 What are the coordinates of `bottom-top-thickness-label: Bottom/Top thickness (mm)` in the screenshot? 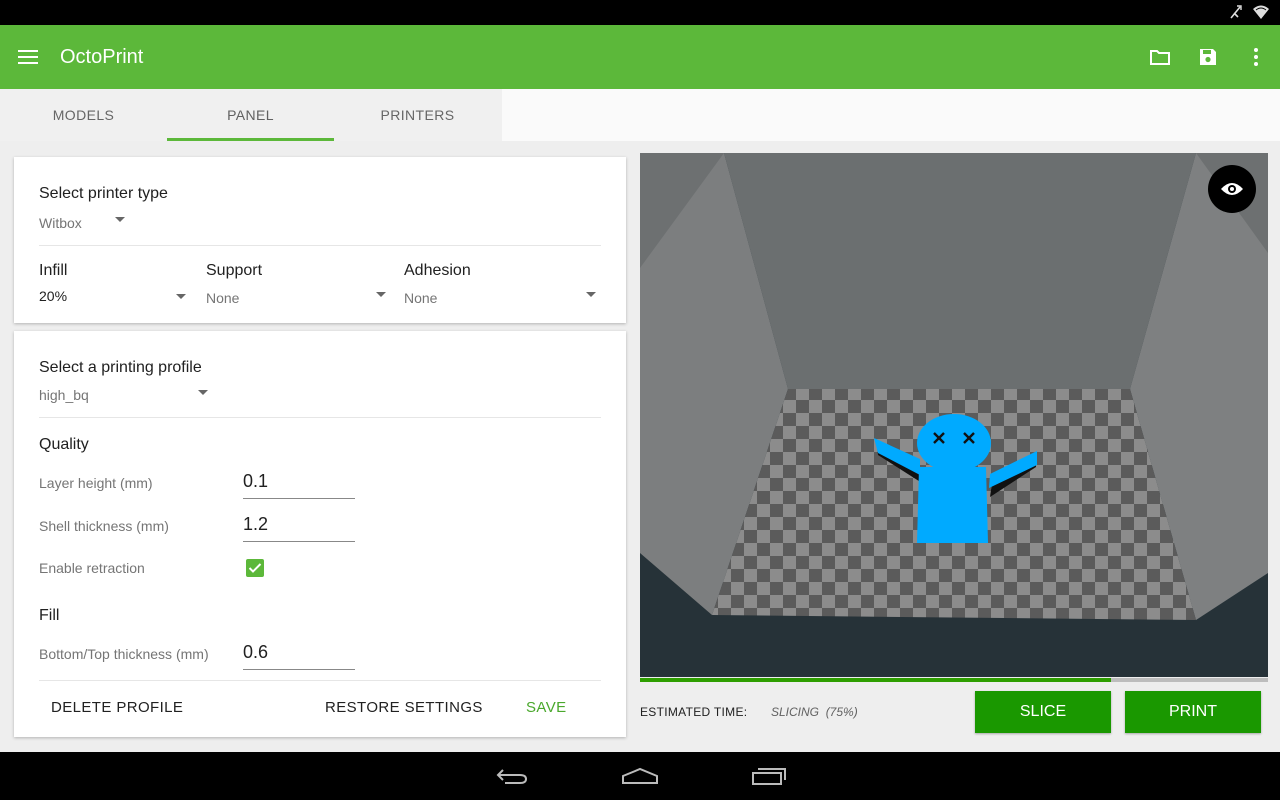 It's located at (124, 654).